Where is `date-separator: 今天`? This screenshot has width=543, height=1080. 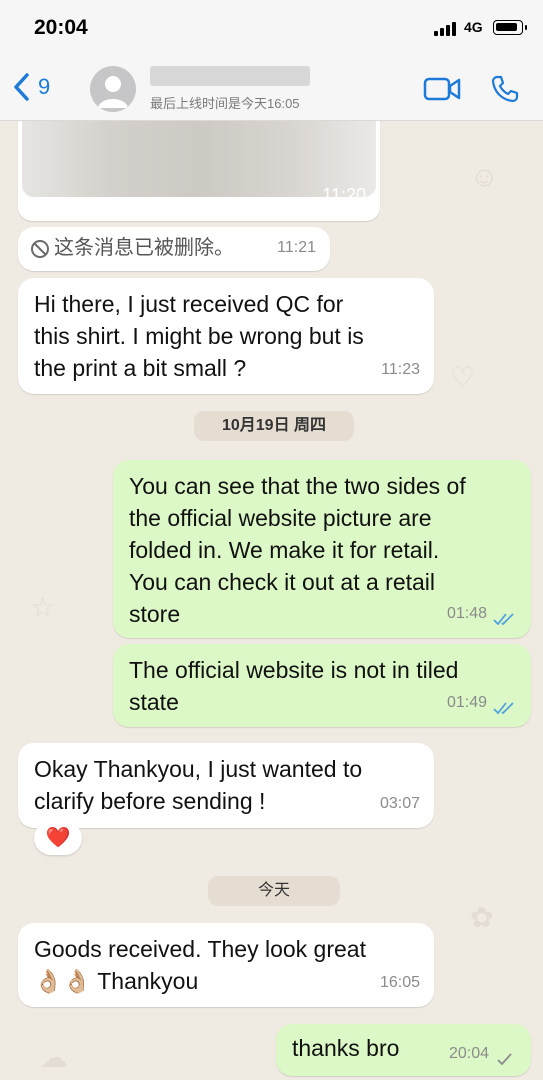
date-separator: 今天 is located at coordinates (274, 891).